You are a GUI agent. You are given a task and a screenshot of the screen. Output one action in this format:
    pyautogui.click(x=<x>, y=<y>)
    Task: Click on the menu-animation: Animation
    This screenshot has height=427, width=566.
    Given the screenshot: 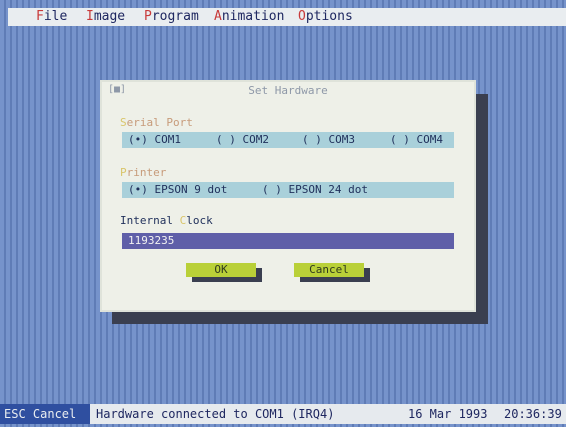 What is the action you would take?
    pyautogui.click(x=249, y=17)
    